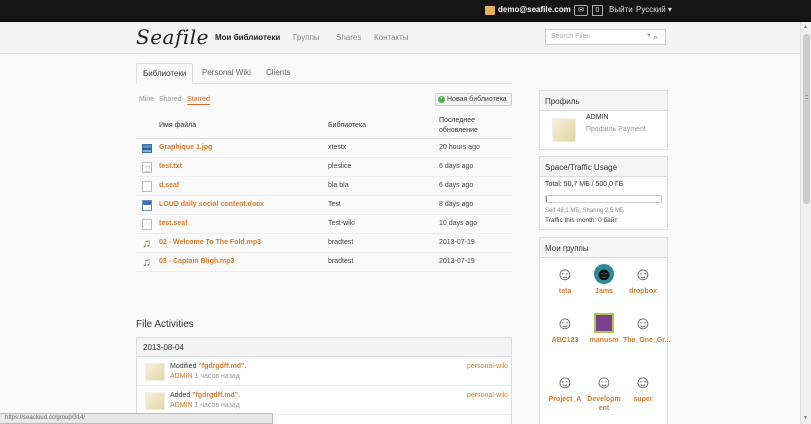 The image size is (811, 424). I want to click on group-avatar-icon: ☻, so click(604, 274).